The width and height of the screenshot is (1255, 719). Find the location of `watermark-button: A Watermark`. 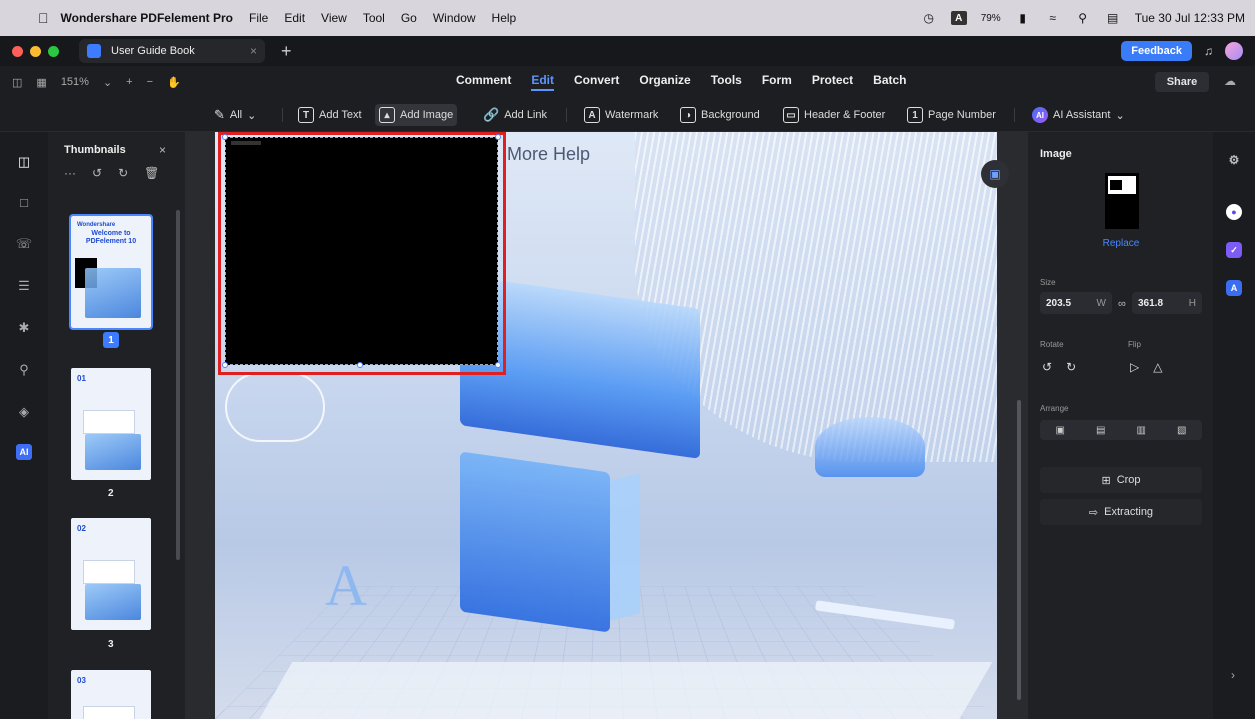

watermark-button: A Watermark is located at coordinates (621, 115).